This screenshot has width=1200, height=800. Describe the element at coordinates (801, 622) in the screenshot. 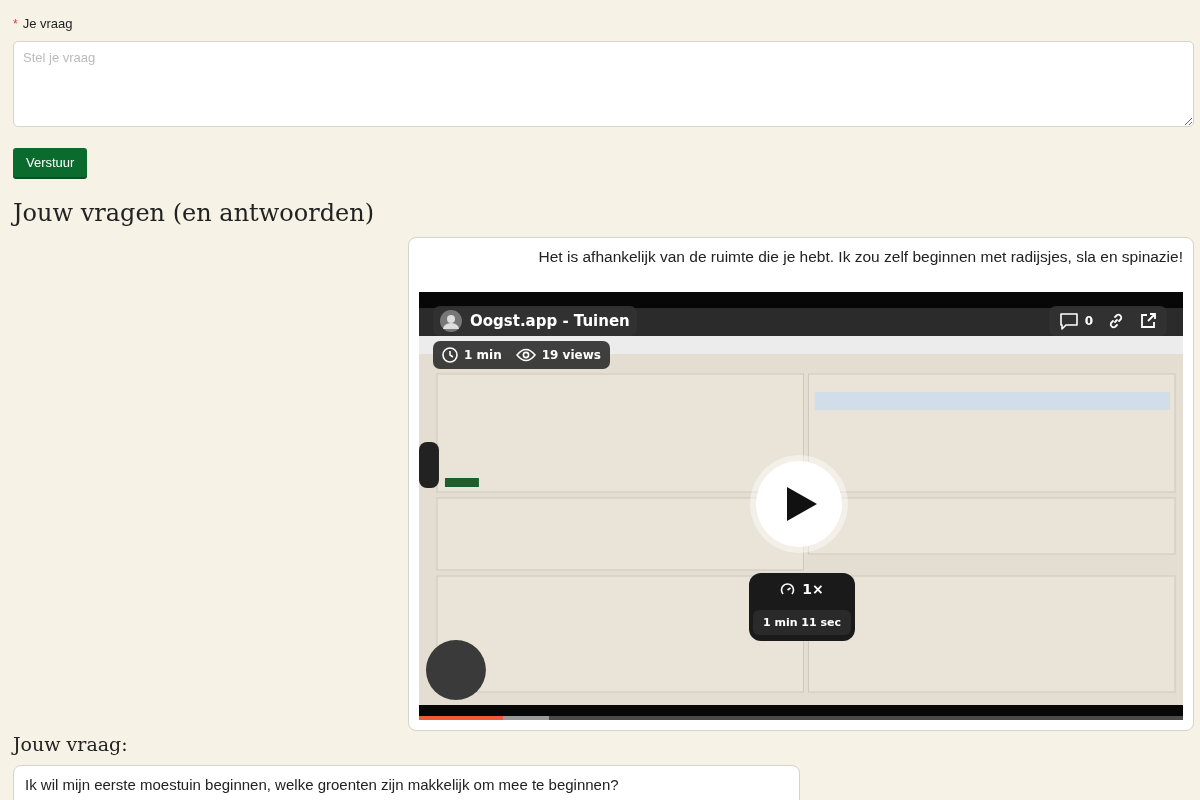

I see `video-length: 1 min 11 sec` at that location.